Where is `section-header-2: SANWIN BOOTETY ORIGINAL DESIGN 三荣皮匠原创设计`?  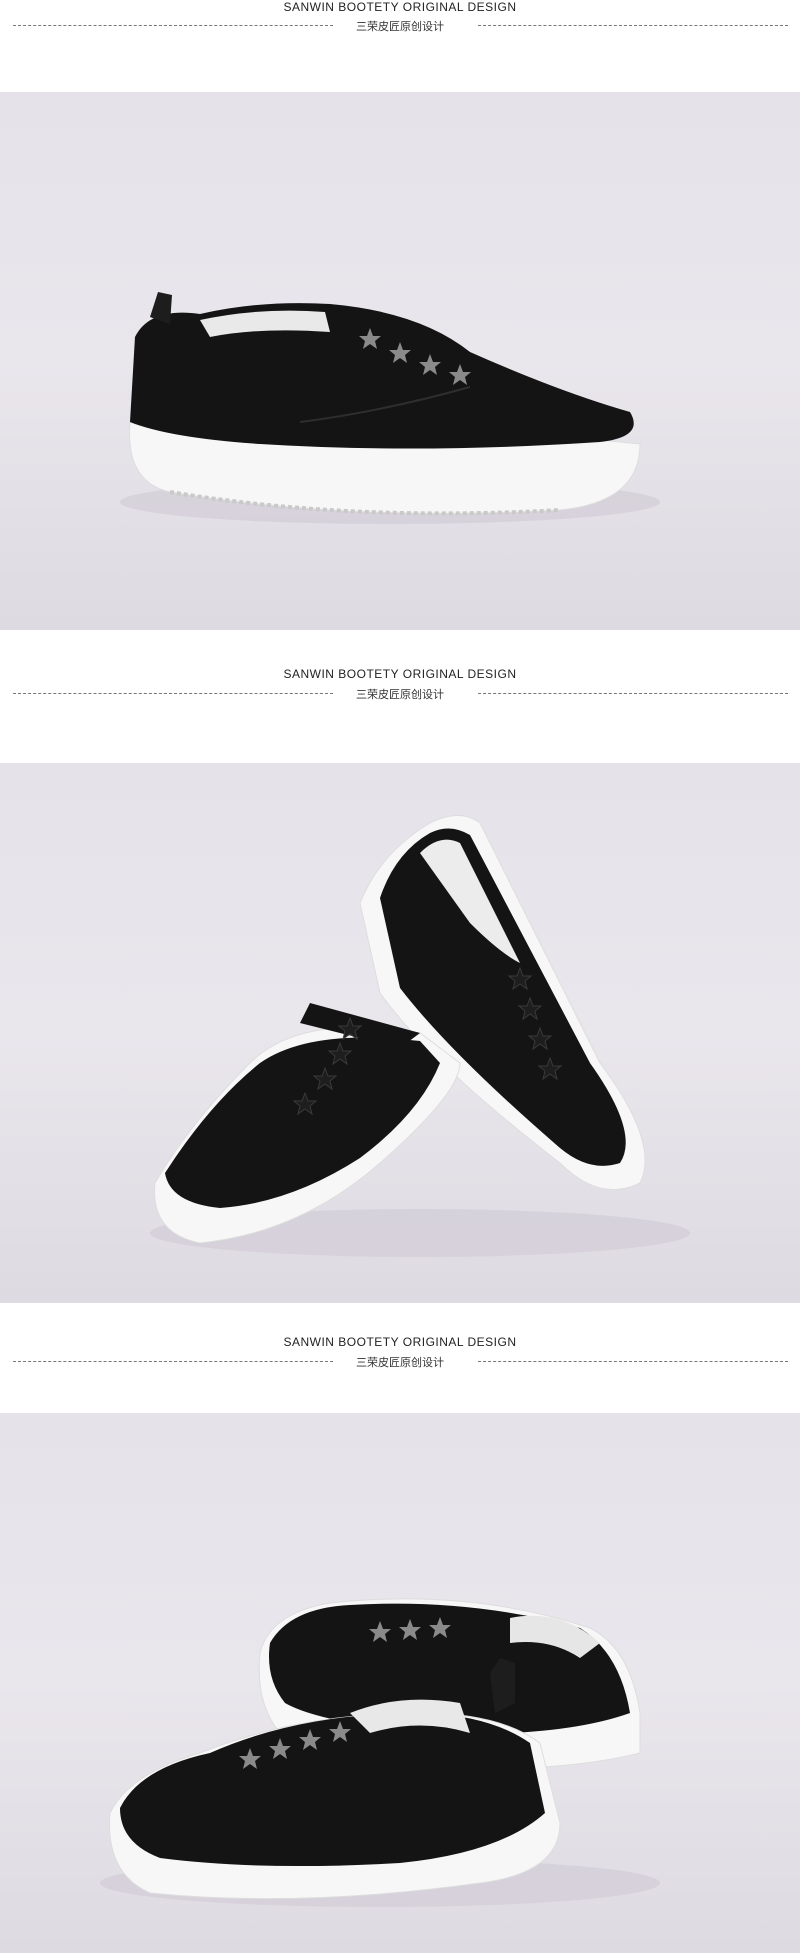 section-header-2: SANWIN BOOTETY ORIGINAL DESIGN 三荣皮匠原创设计 is located at coordinates (400, 687).